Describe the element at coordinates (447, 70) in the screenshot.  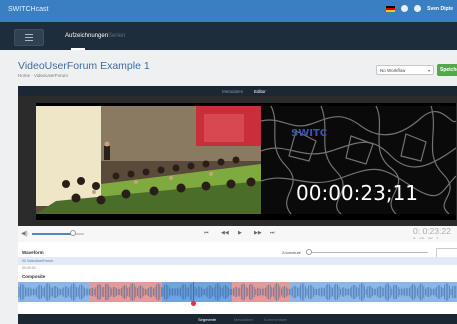
I see `start-button: Speichern` at that location.